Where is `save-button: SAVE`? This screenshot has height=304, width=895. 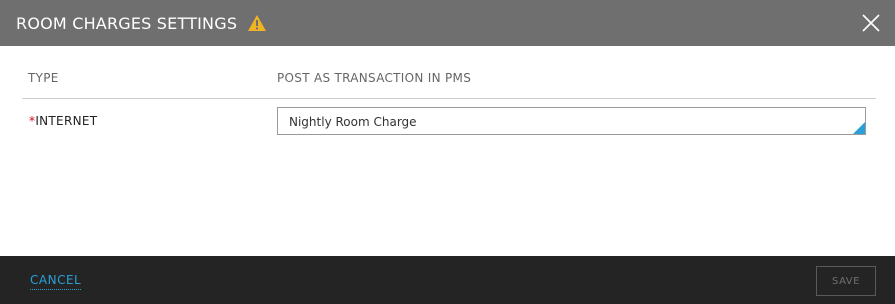
save-button: SAVE is located at coordinates (846, 281).